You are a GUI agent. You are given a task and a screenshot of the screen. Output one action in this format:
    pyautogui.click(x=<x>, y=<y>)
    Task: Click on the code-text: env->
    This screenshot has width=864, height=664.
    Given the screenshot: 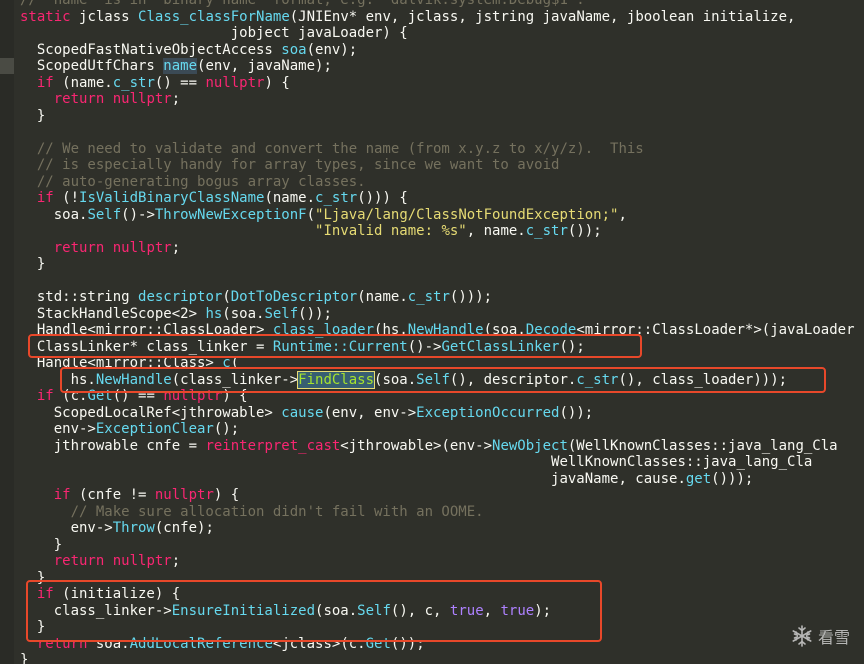 What is the action you would take?
    pyautogui.click(x=58, y=429)
    